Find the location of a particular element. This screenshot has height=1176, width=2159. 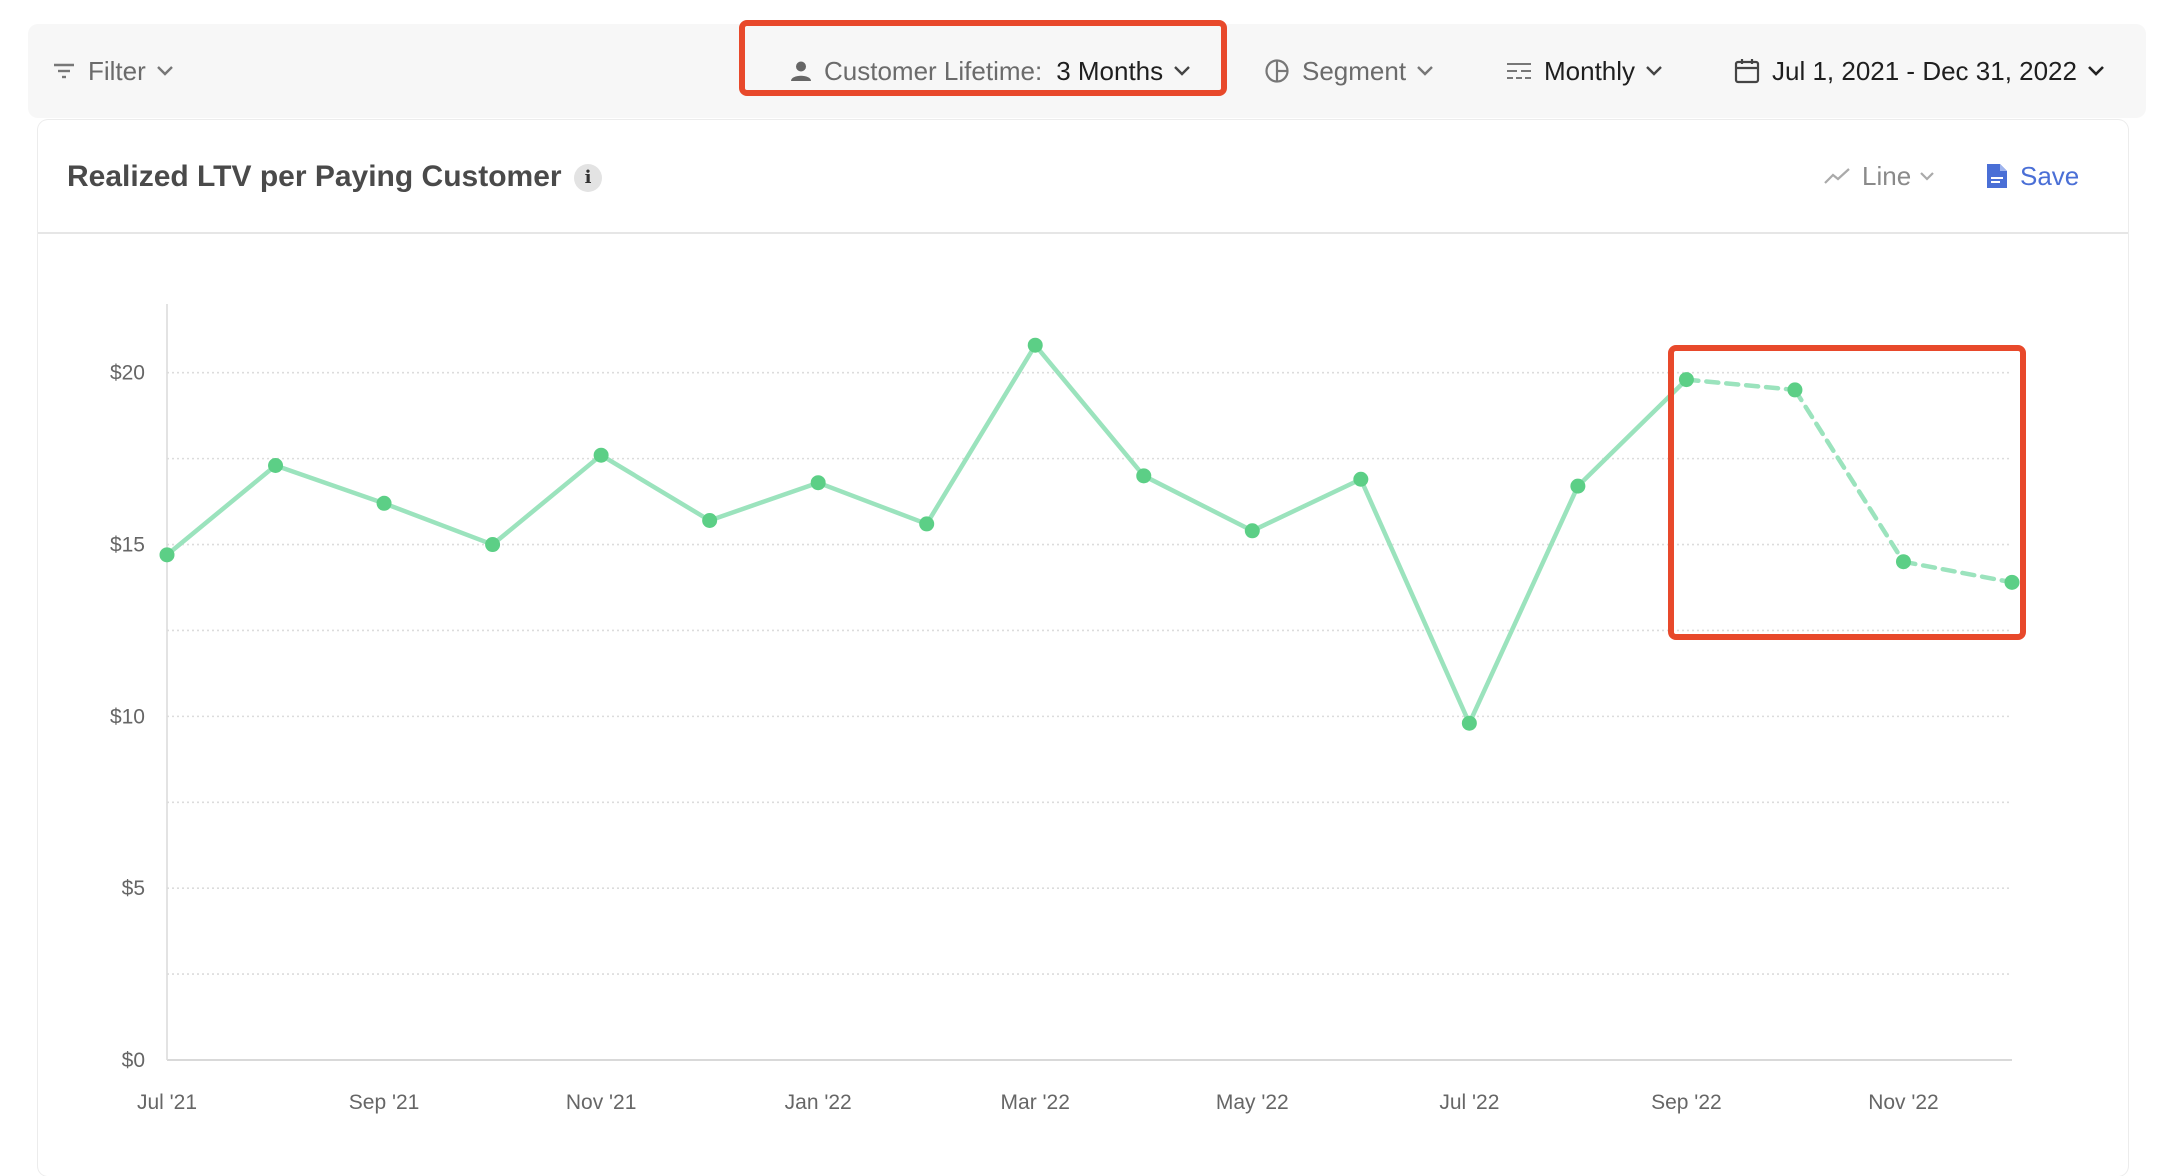

x-tick-label: Jan '22 is located at coordinates (818, 1102).